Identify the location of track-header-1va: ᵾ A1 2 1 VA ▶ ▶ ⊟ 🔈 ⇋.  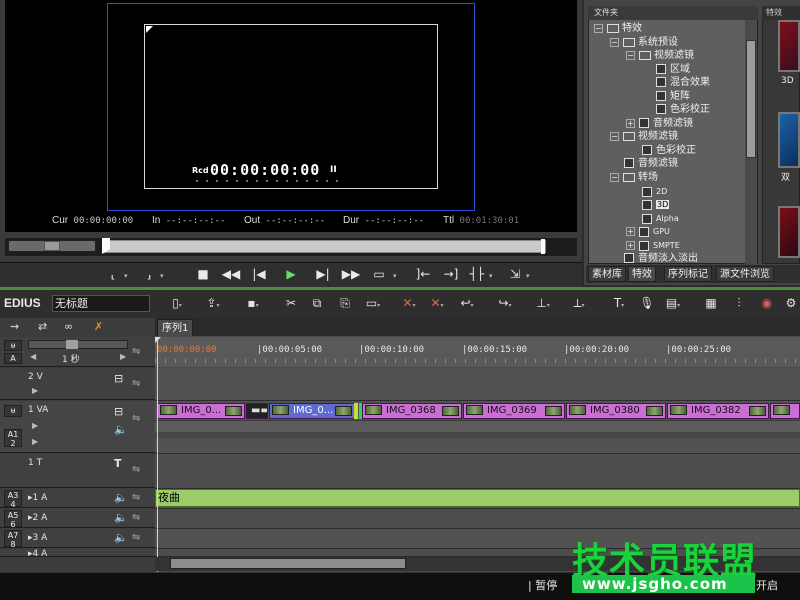
(77, 427).